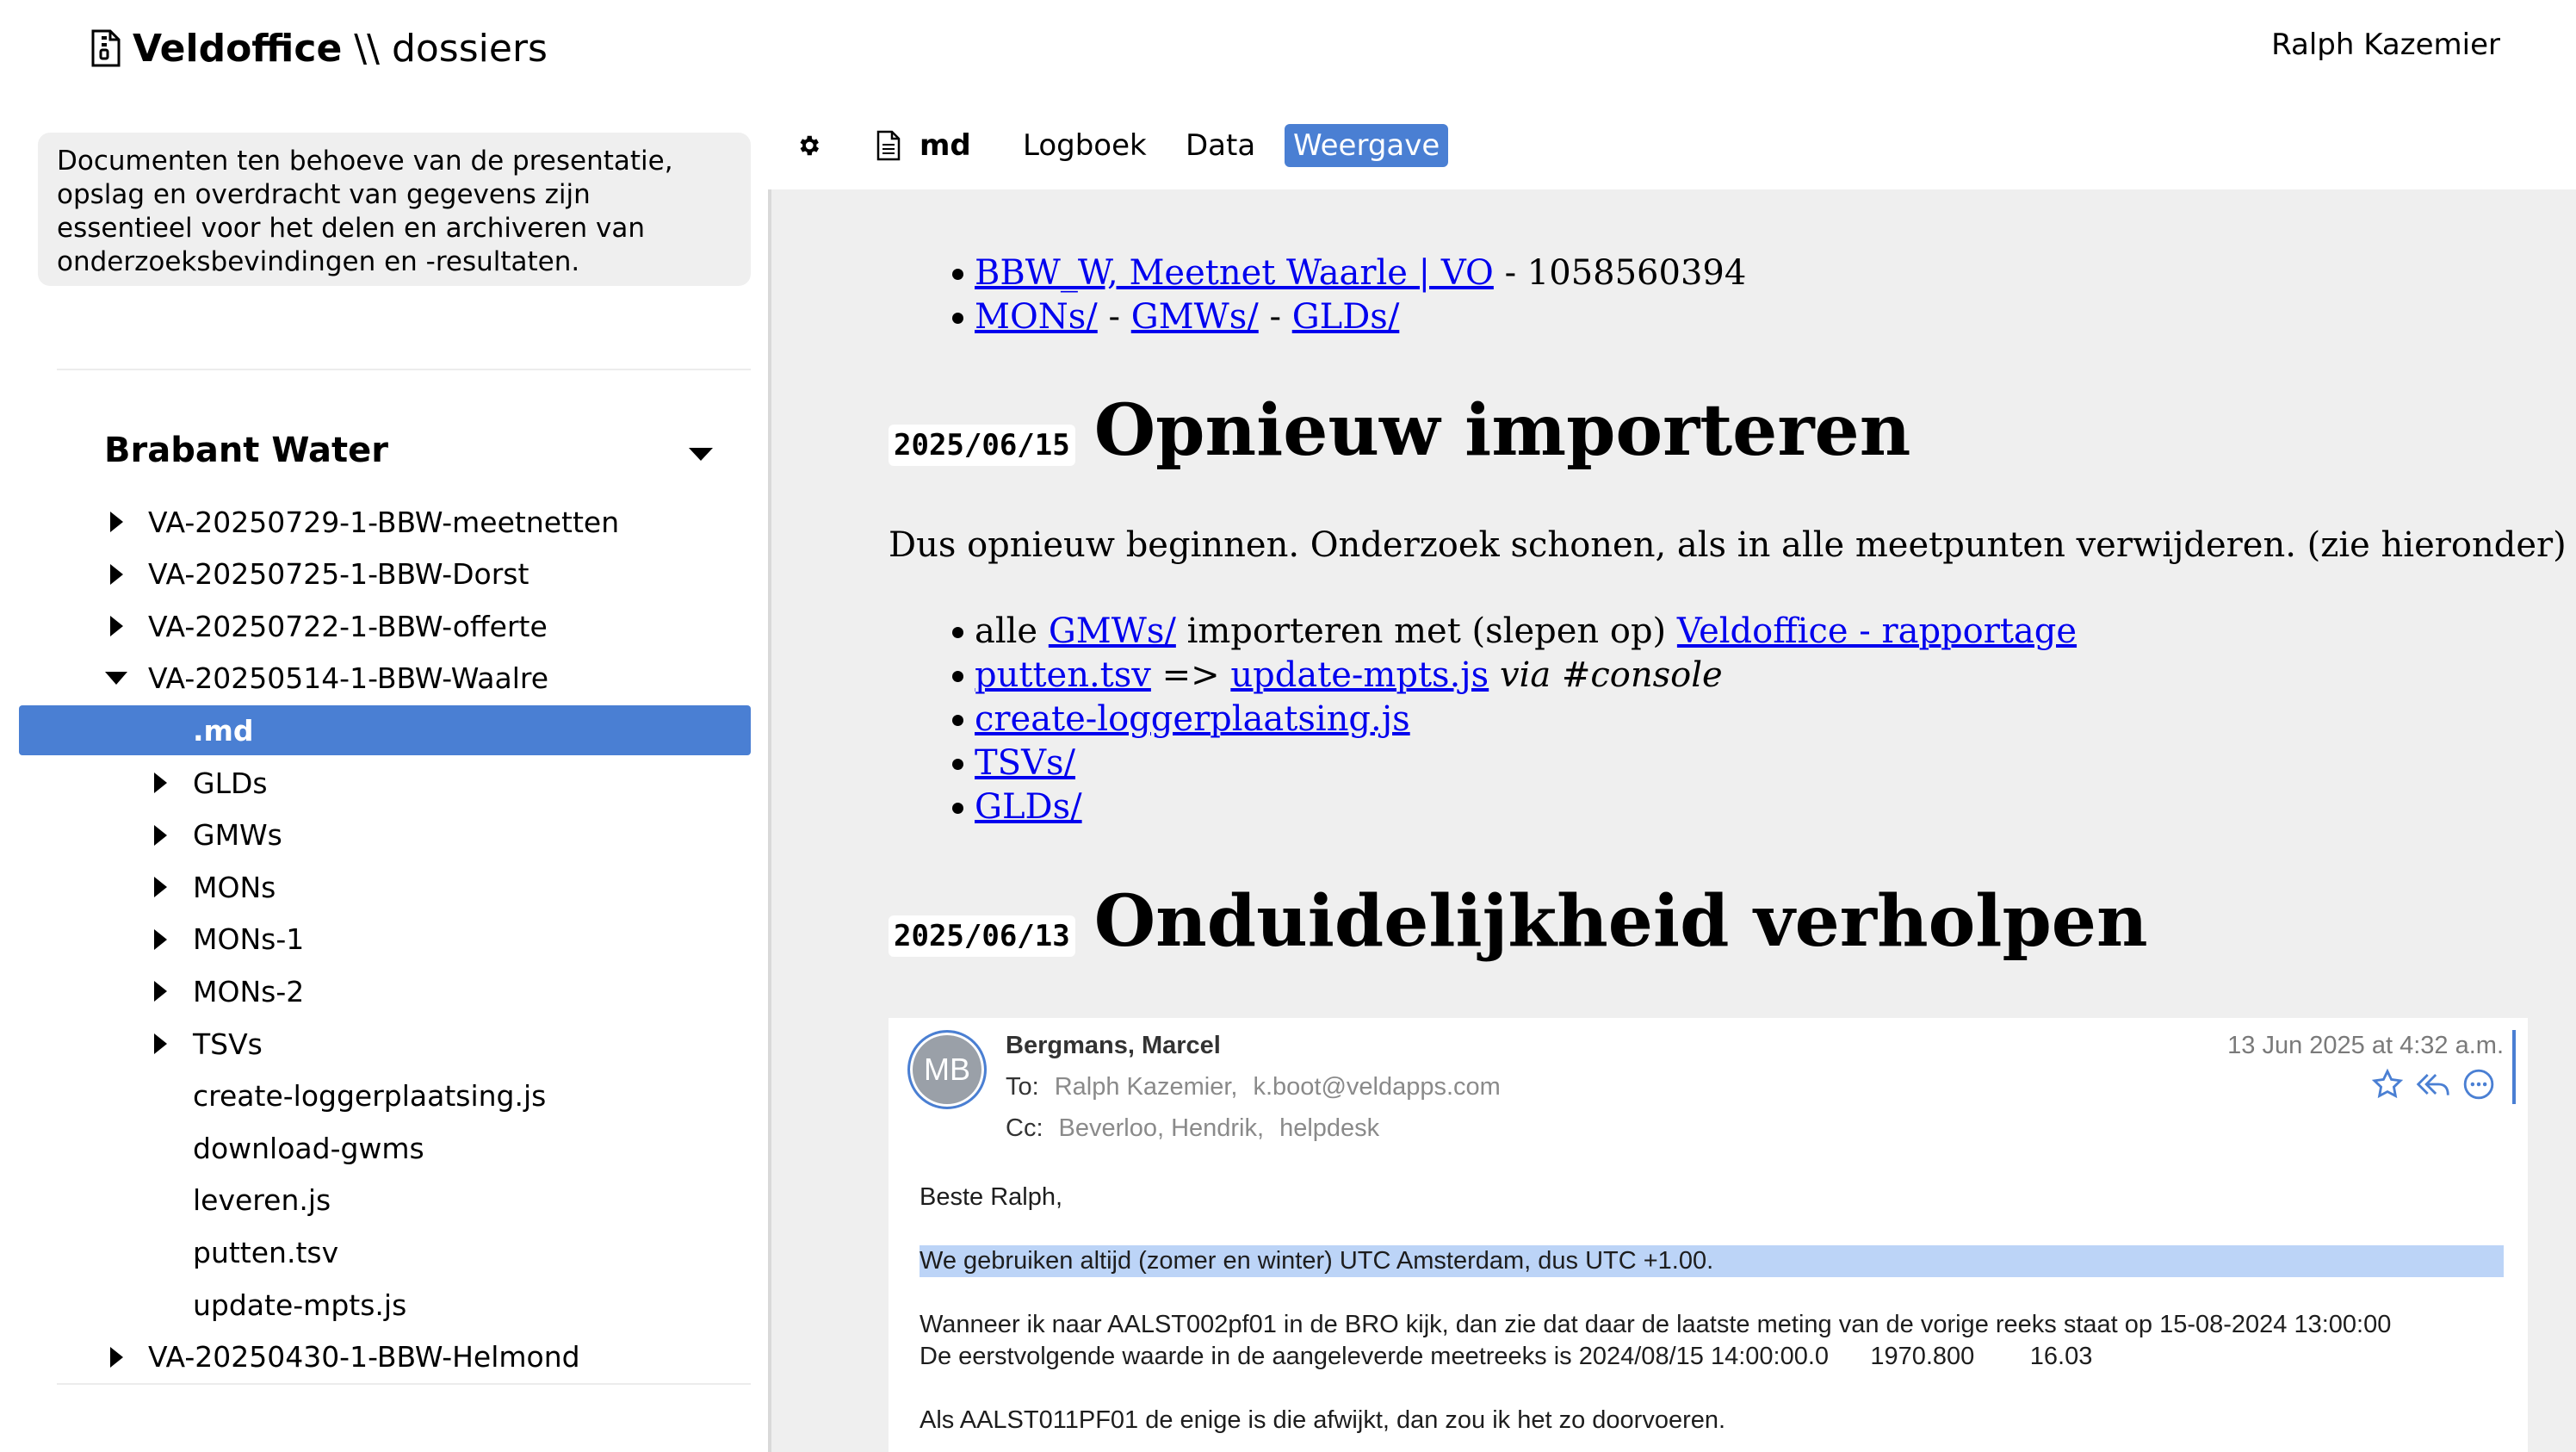 The image size is (2576, 1452). I want to click on tree-item-label: MONs-2, so click(249, 991).